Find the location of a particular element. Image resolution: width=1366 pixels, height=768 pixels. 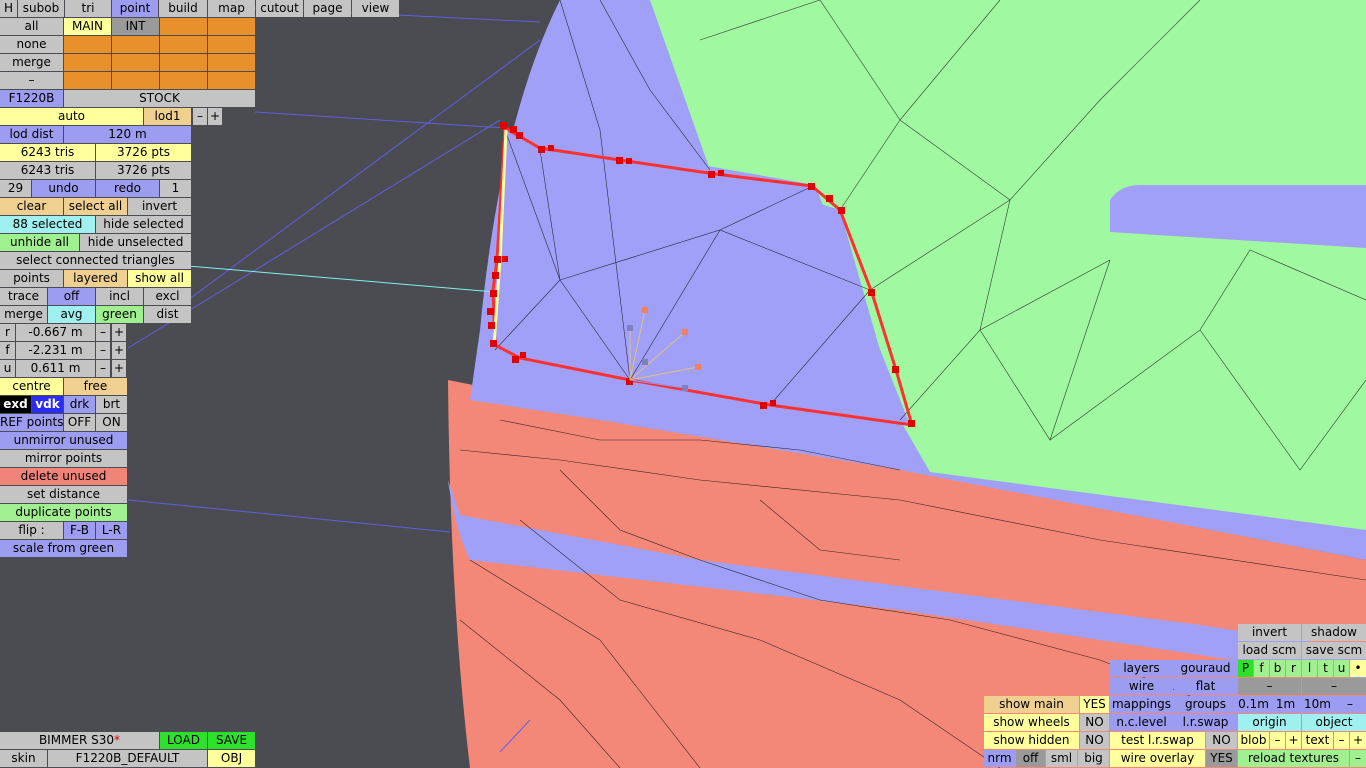

display-brt: brt is located at coordinates (111, 404).